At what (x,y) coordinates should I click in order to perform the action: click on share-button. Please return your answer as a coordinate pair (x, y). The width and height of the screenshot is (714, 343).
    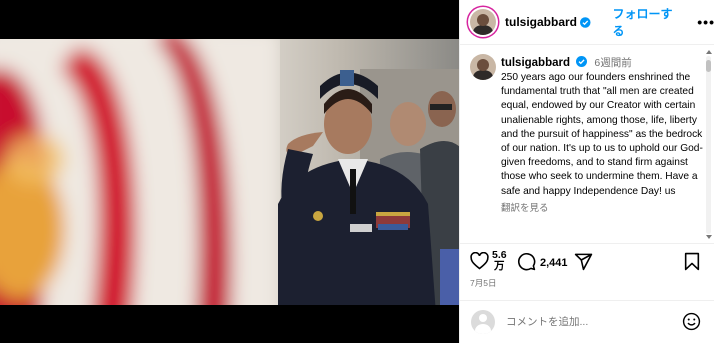
    Looking at the image, I should click on (583, 261).